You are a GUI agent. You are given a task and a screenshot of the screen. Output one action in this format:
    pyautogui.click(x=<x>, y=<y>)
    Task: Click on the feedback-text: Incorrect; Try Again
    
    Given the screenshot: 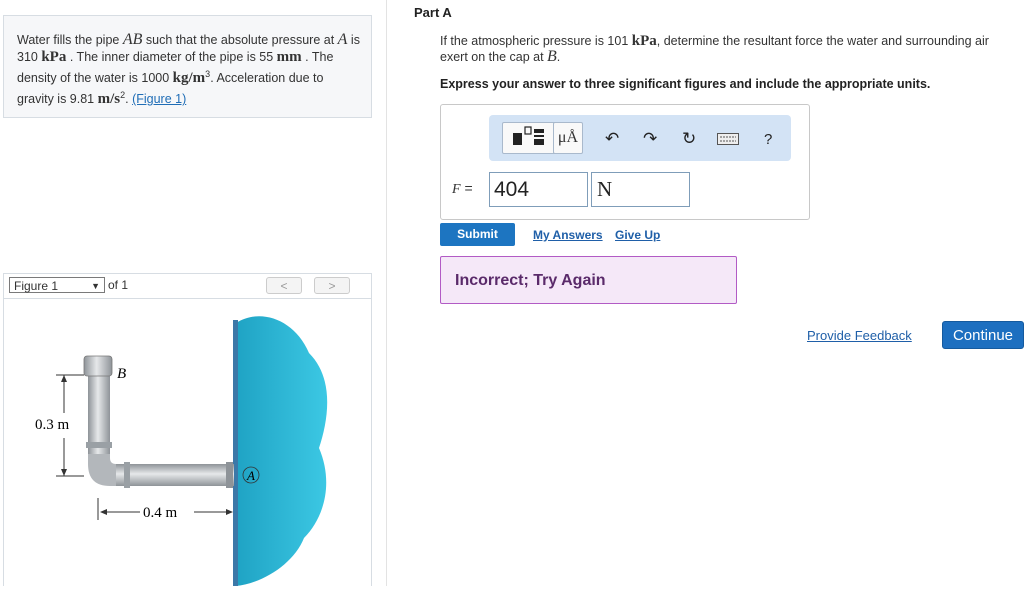 What is the action you would take?
    pyautogui.click(x=530, y=280)
    